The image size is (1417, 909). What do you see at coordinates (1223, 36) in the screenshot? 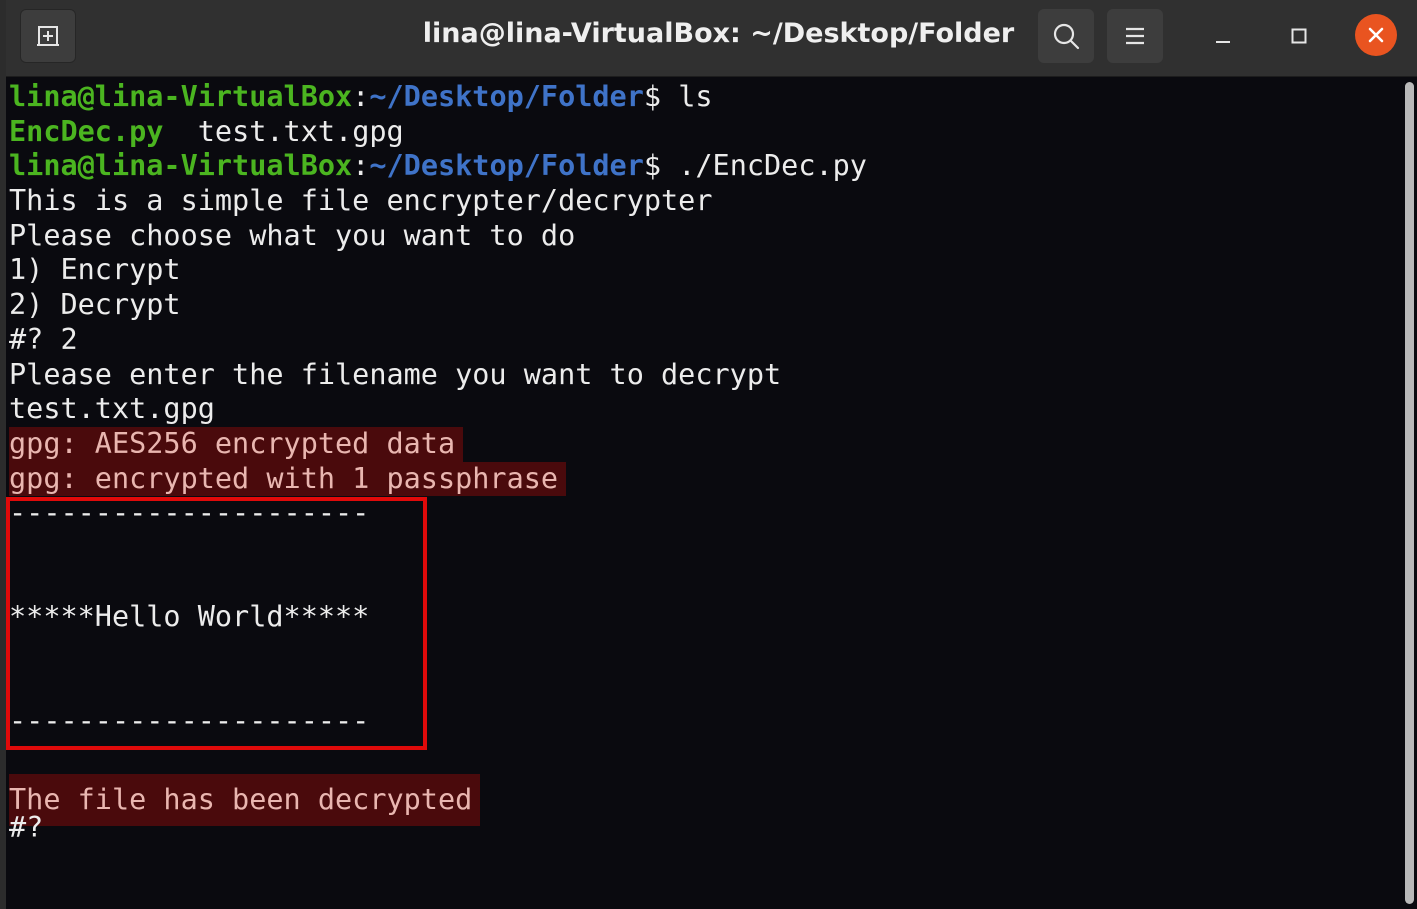
I see `minimize-button` at bounding box center [1223, 36].